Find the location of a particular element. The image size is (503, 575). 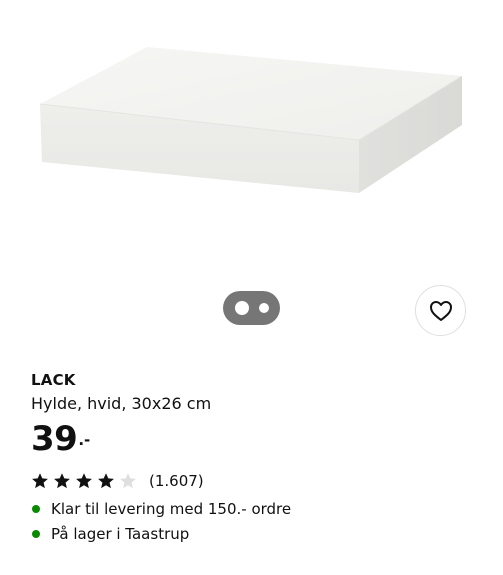

availability-delivery-text: Klar til levering med 150.- ordre is located at coordinates (171, 509).